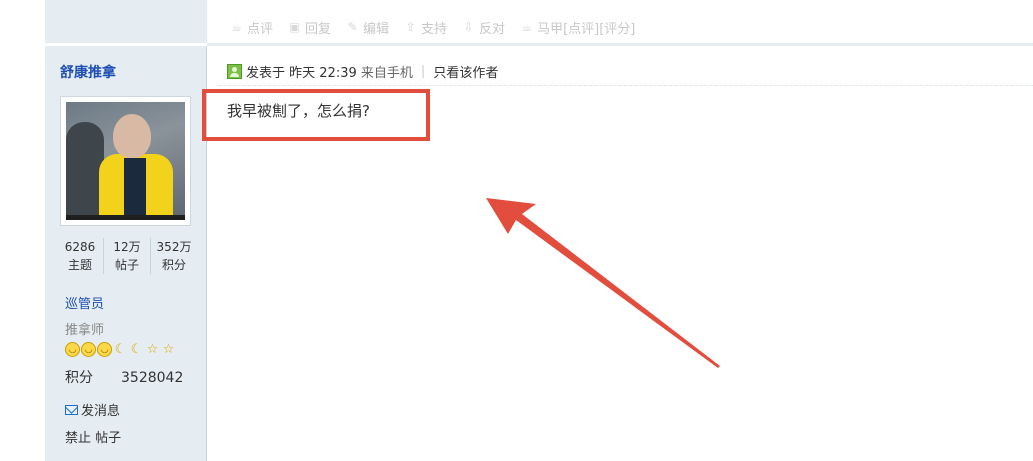 The image size is (1033, 461). Describe the element at coordinates (93, 436) in the screenshot. I see `ban-posts-link: 禁止 帖子` at that location.